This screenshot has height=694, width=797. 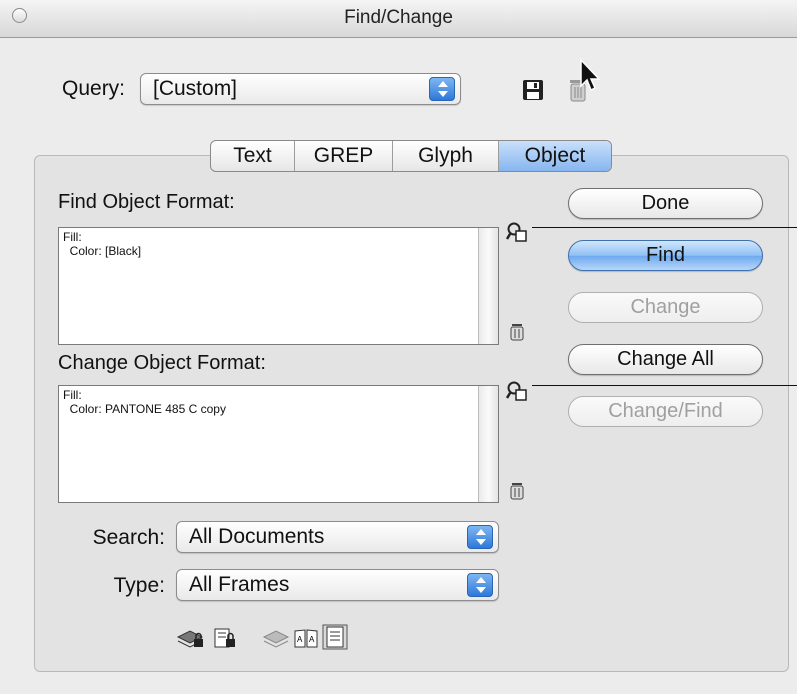 What do you see at coordinates (278, 444) in the screenshot?
I see `change-format-box: Fill: Color: PANTONE 485 C copy` at bounding box center [278, 444].